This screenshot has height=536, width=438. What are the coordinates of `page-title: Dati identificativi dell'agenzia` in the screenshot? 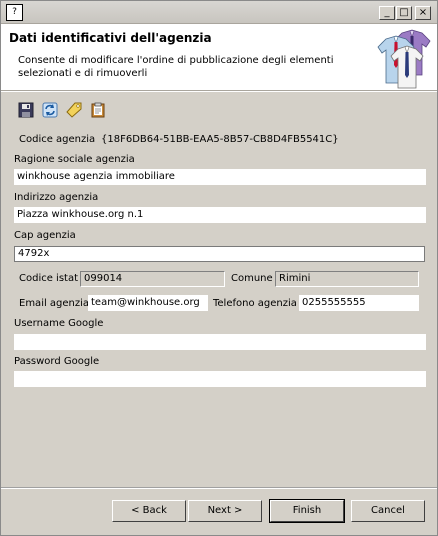 It's located at (110, 38).